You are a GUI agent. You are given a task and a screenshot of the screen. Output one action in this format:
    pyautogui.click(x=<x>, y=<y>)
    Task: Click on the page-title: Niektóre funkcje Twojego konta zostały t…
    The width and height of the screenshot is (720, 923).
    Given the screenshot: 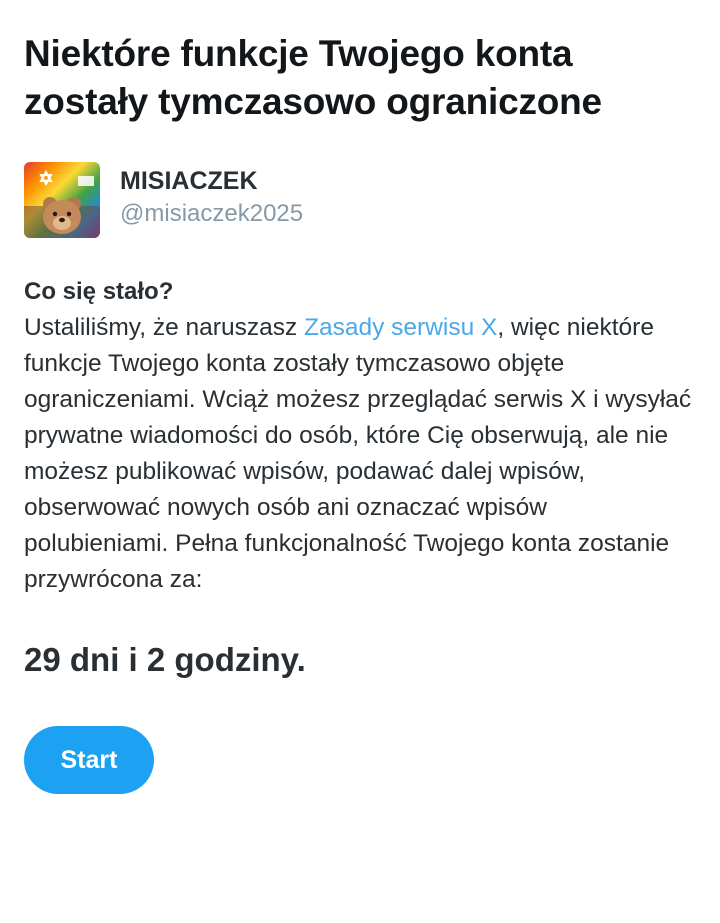 What is the action you would take?
    pyautogui.click(x=360, y=78)
    